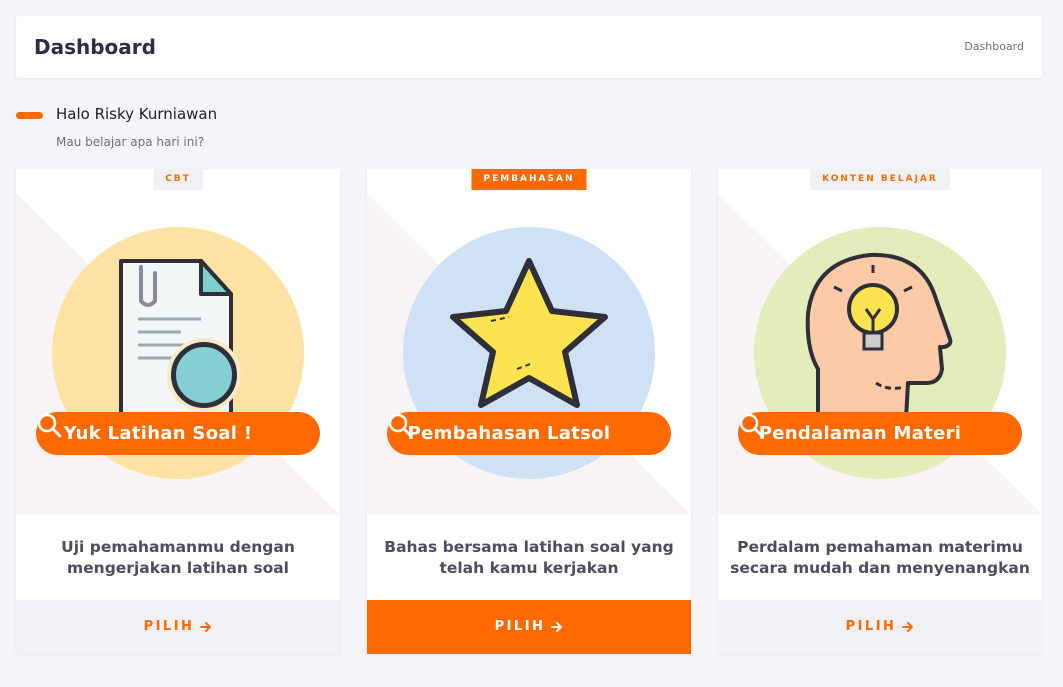  Describe the element at coordinates (95, 47) in the screenshot. I see `page-title: Dashboard` at that location.